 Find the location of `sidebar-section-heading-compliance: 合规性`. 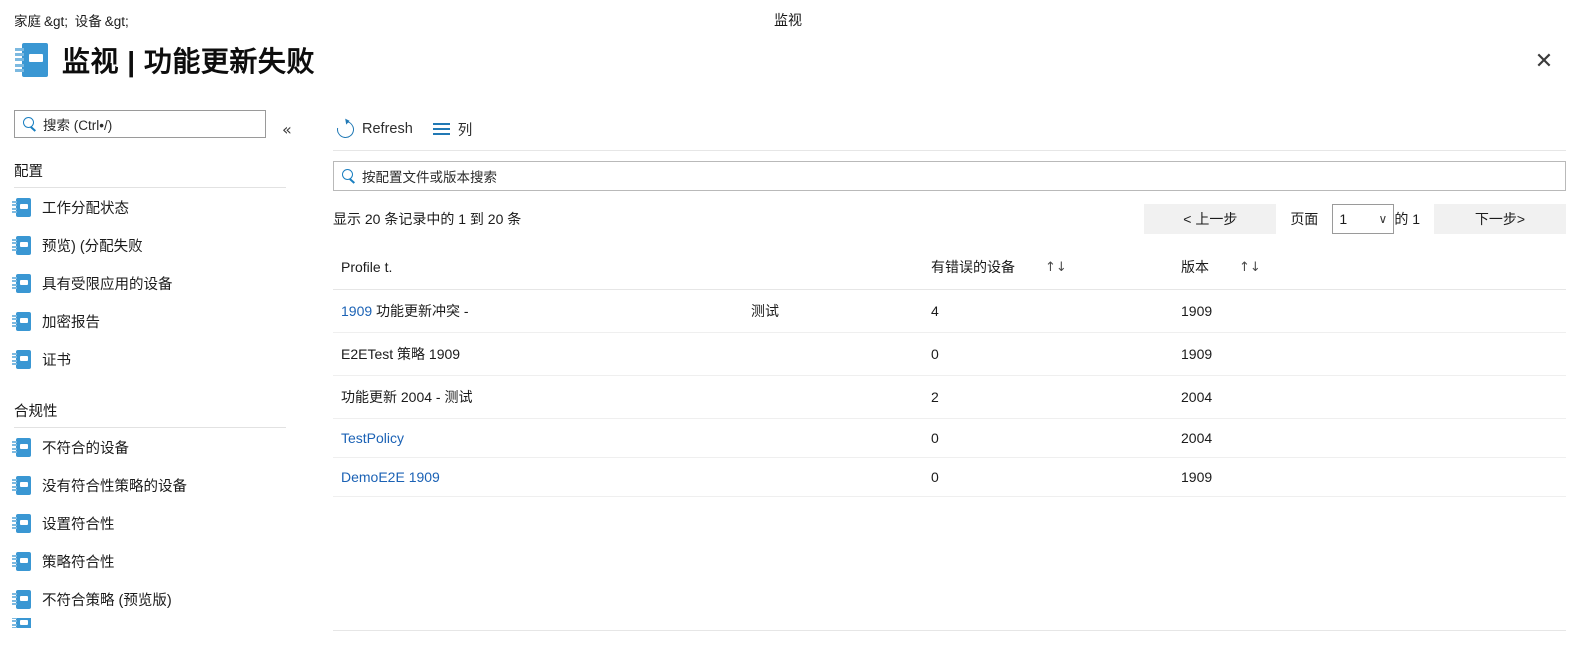

sidebar-section-heading-compliance: 合规性 is located at coordinates (36, 412).